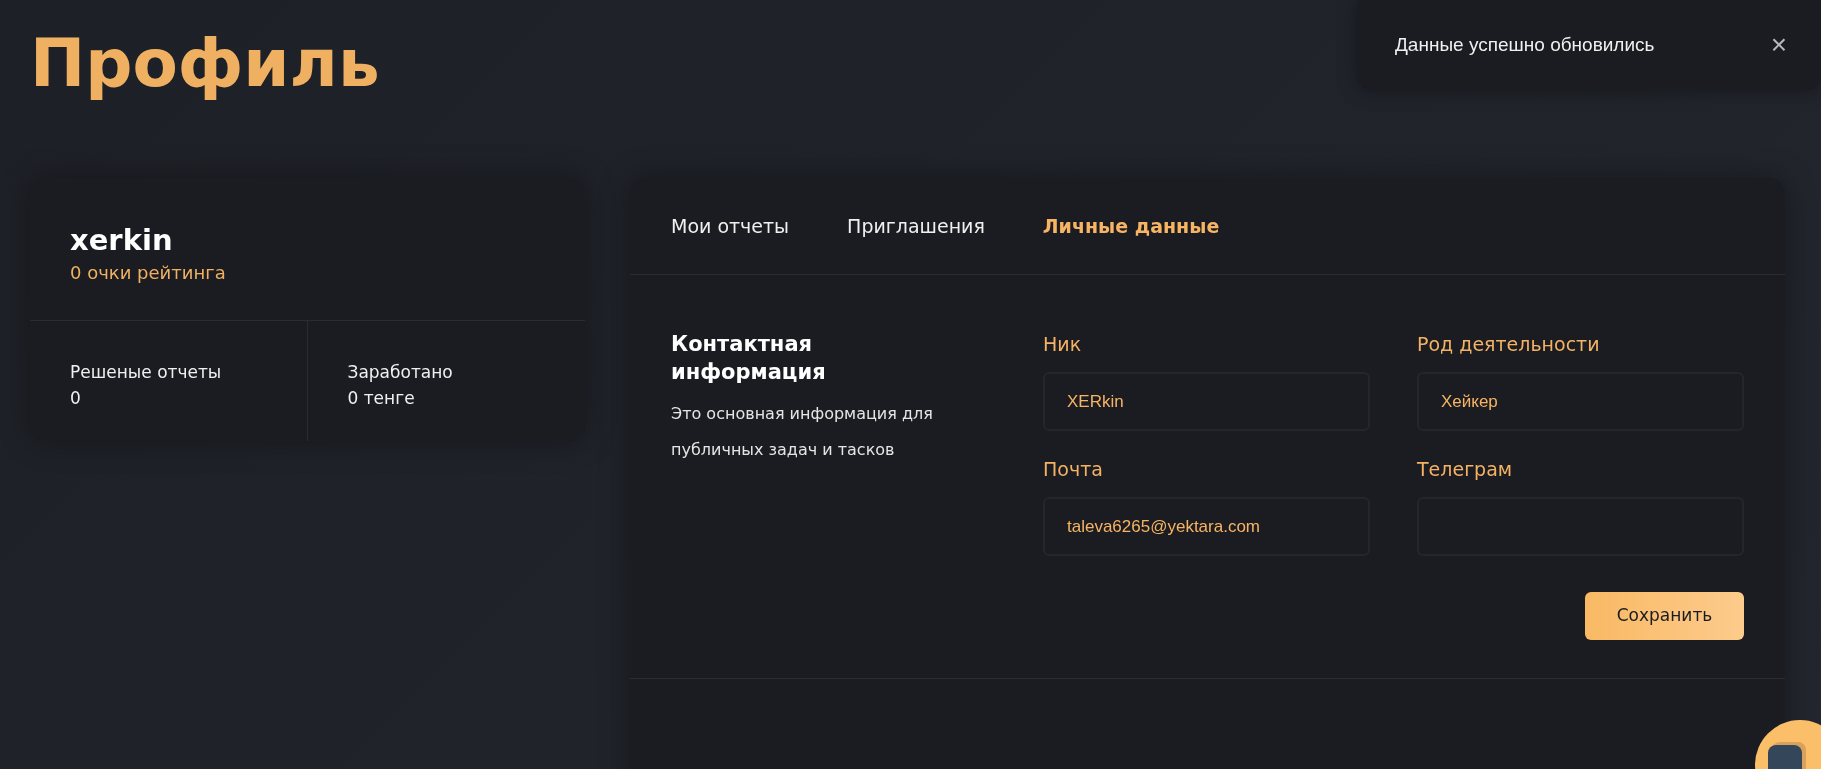  Describe the element at coordinates (1664, 616) in the screenshot. I see `save-button: Сохранить` at that location.